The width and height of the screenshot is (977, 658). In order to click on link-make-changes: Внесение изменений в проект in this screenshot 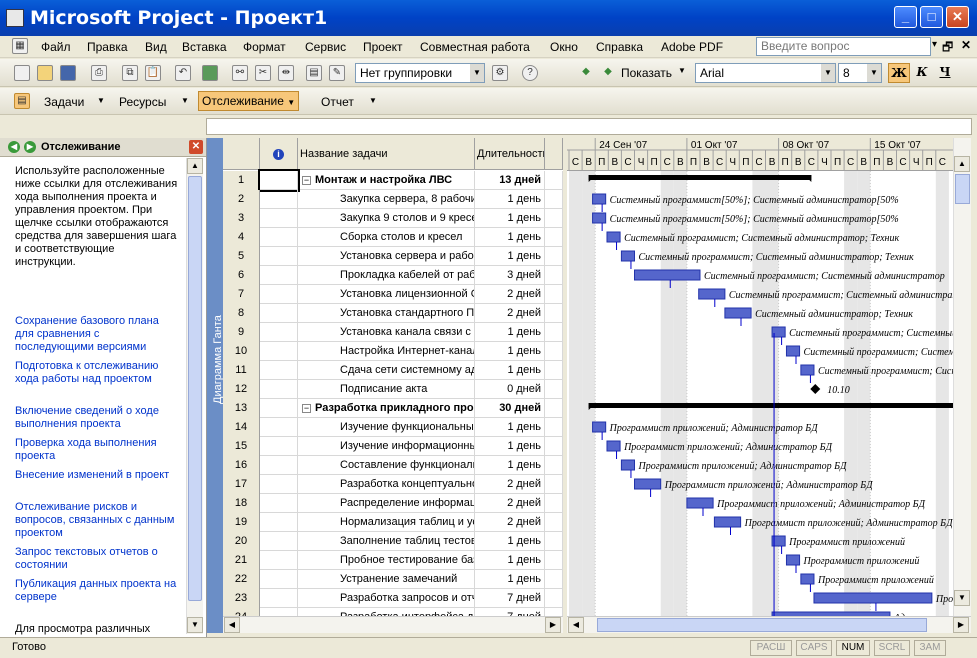, I will do `click(97, 475)`.